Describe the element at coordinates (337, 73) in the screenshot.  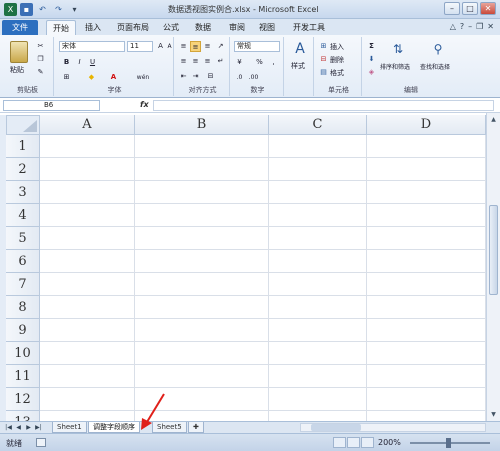
I see `format-cells-label: 格式` at that location.